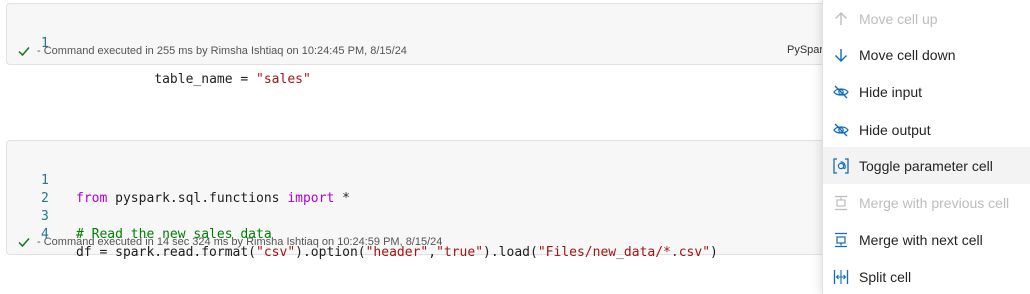 Image resolution: width=1030 pixels, height=294 pixels. I want to click on code-token: "sales", so click(283, 79).